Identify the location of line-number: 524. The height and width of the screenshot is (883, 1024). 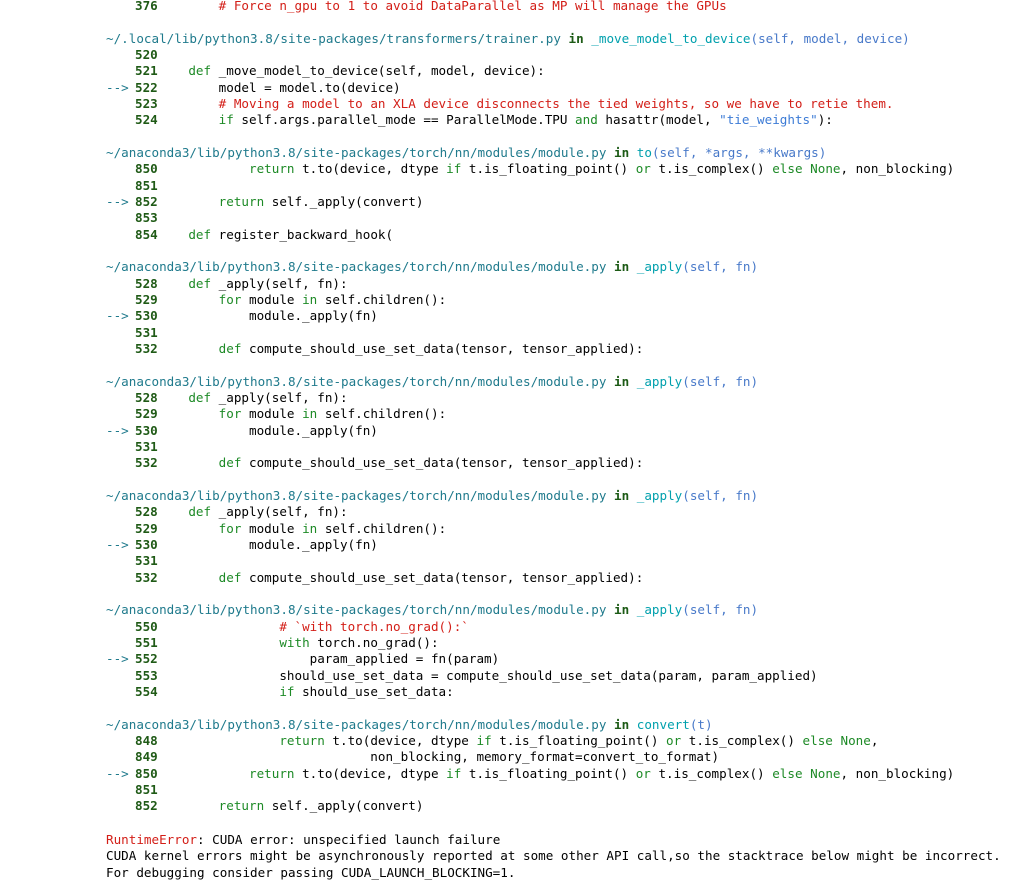
(146, 120).